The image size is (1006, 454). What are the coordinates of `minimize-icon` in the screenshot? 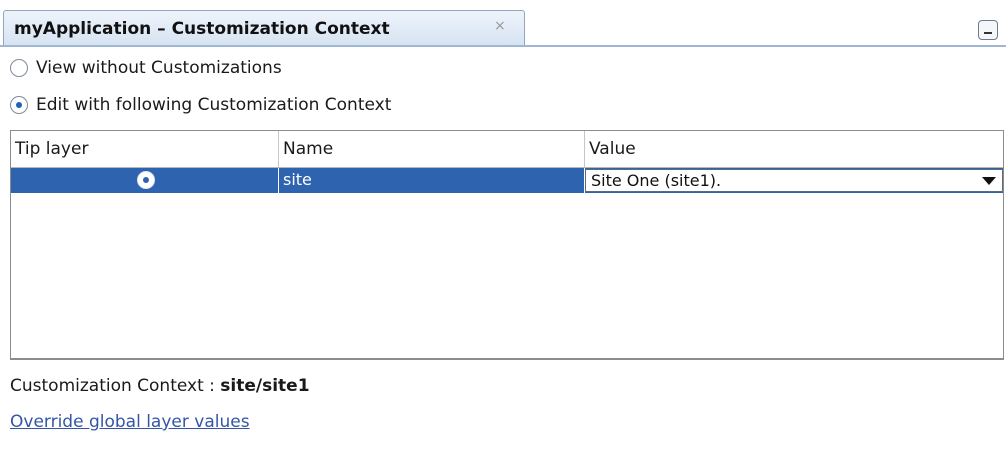 It's located at (988, 30).